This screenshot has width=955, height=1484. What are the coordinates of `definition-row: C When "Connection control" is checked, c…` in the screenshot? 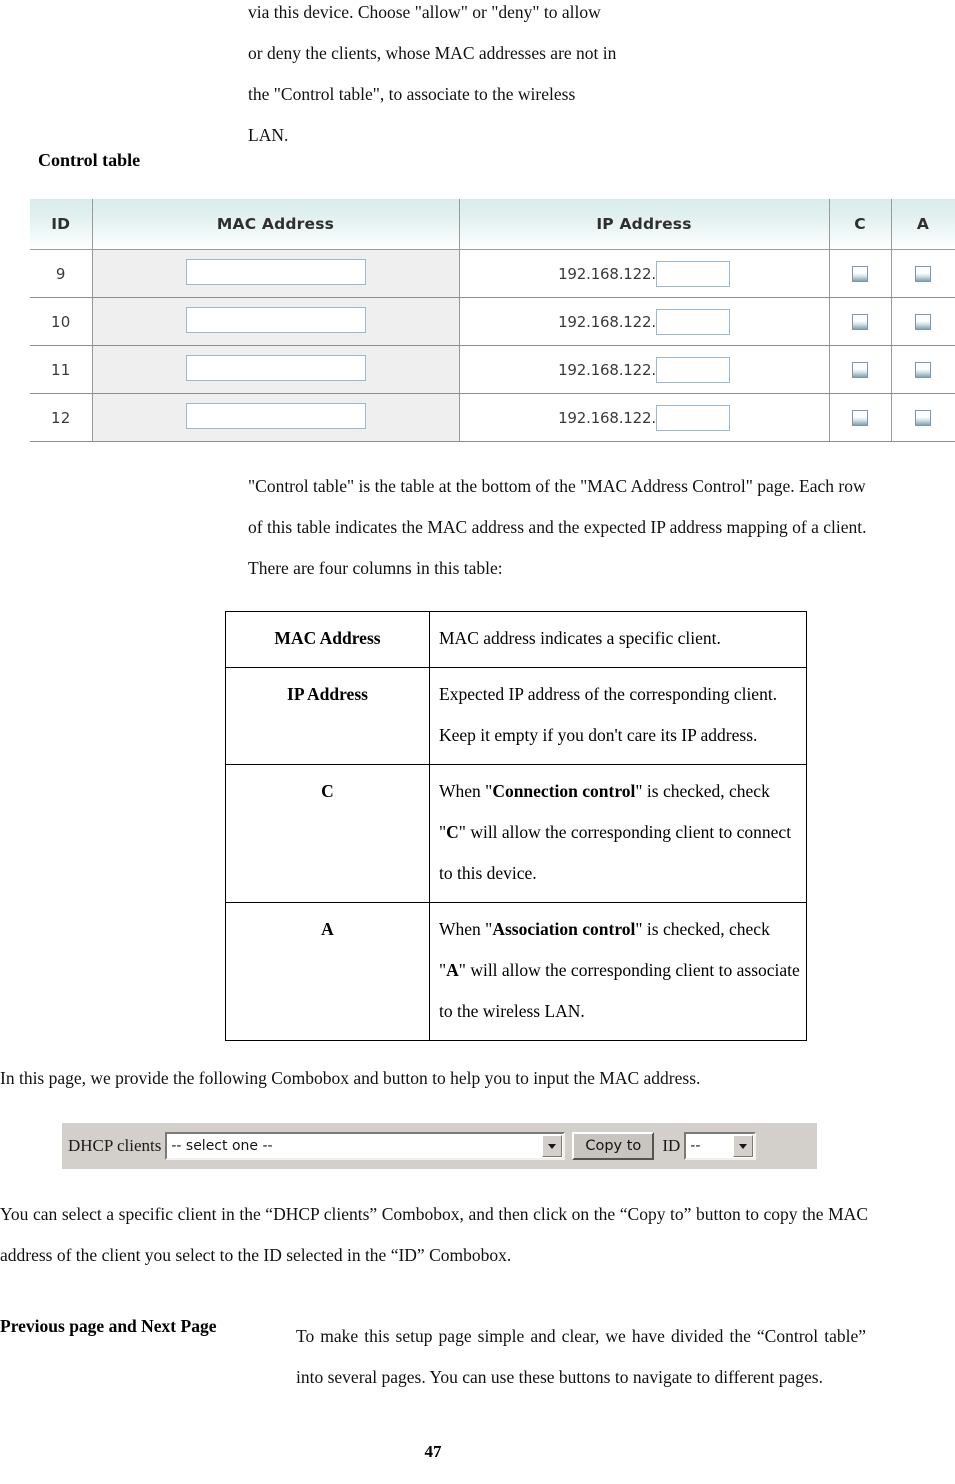 It's located at (516, 833).